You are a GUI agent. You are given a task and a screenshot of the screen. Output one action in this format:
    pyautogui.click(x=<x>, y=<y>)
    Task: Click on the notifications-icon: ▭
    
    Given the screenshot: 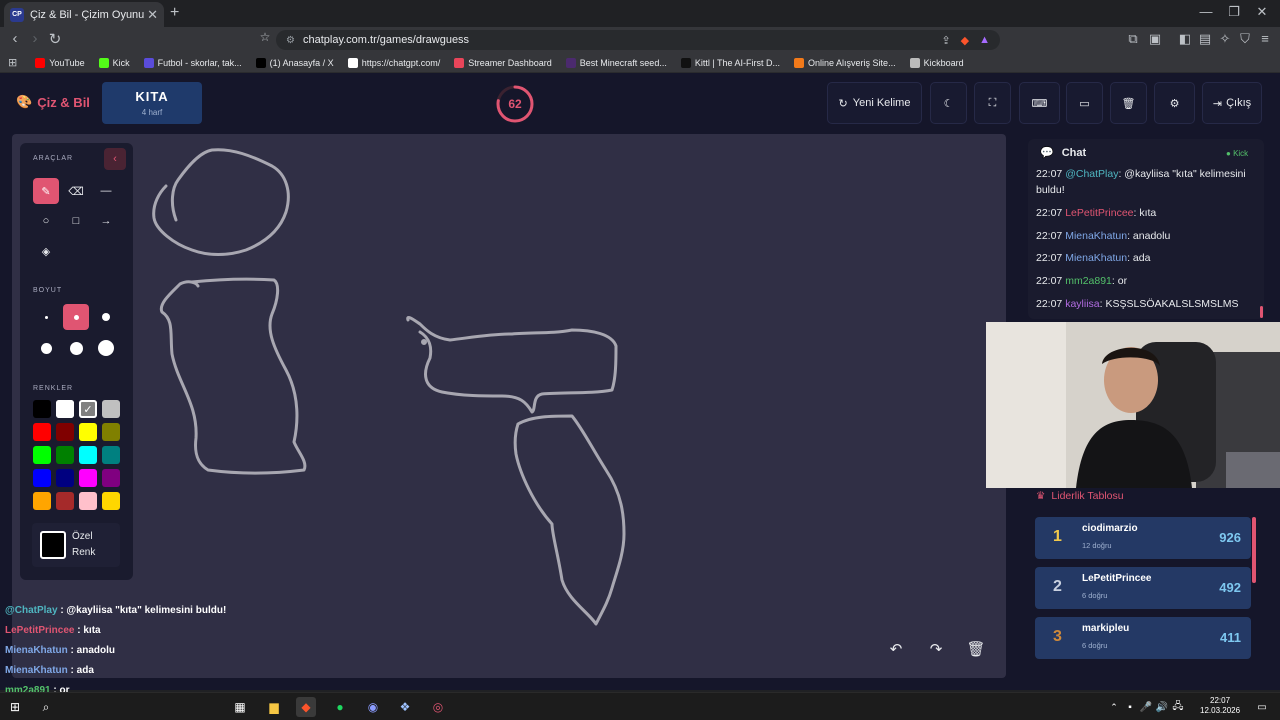 What is the action you would take?
    pyautogui.click(x=1262, y=707)
    